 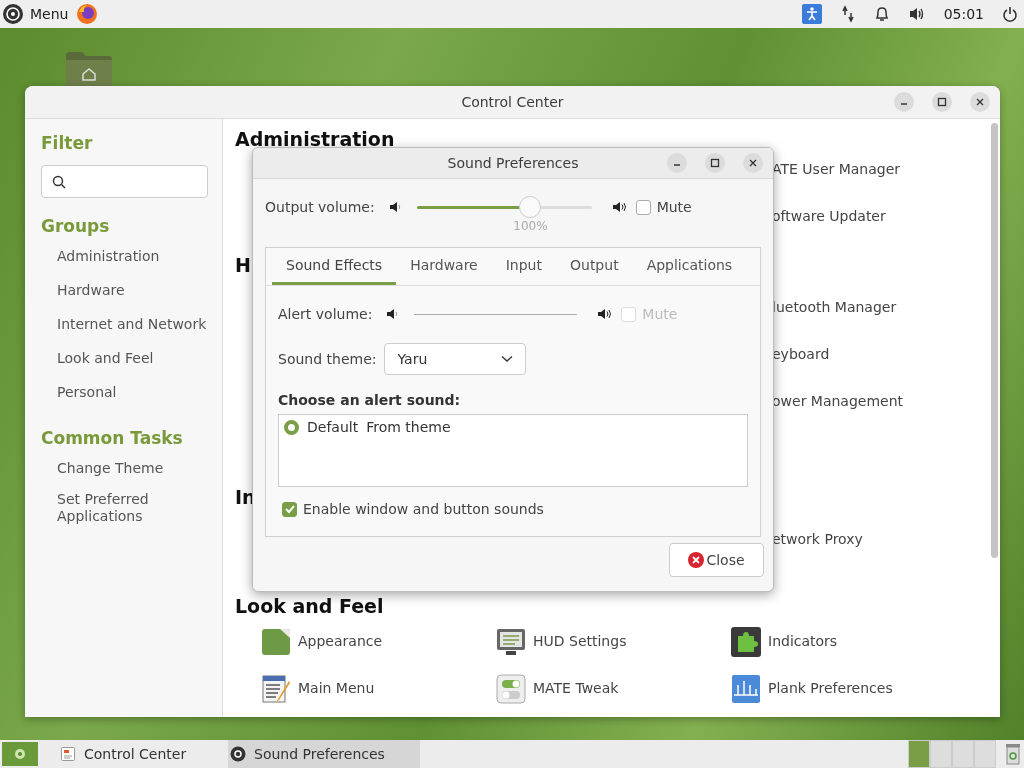 What do you see at coordinates (504, 207) in the screenshot?
I see `volume-slider` at bounding box center [504, 207].